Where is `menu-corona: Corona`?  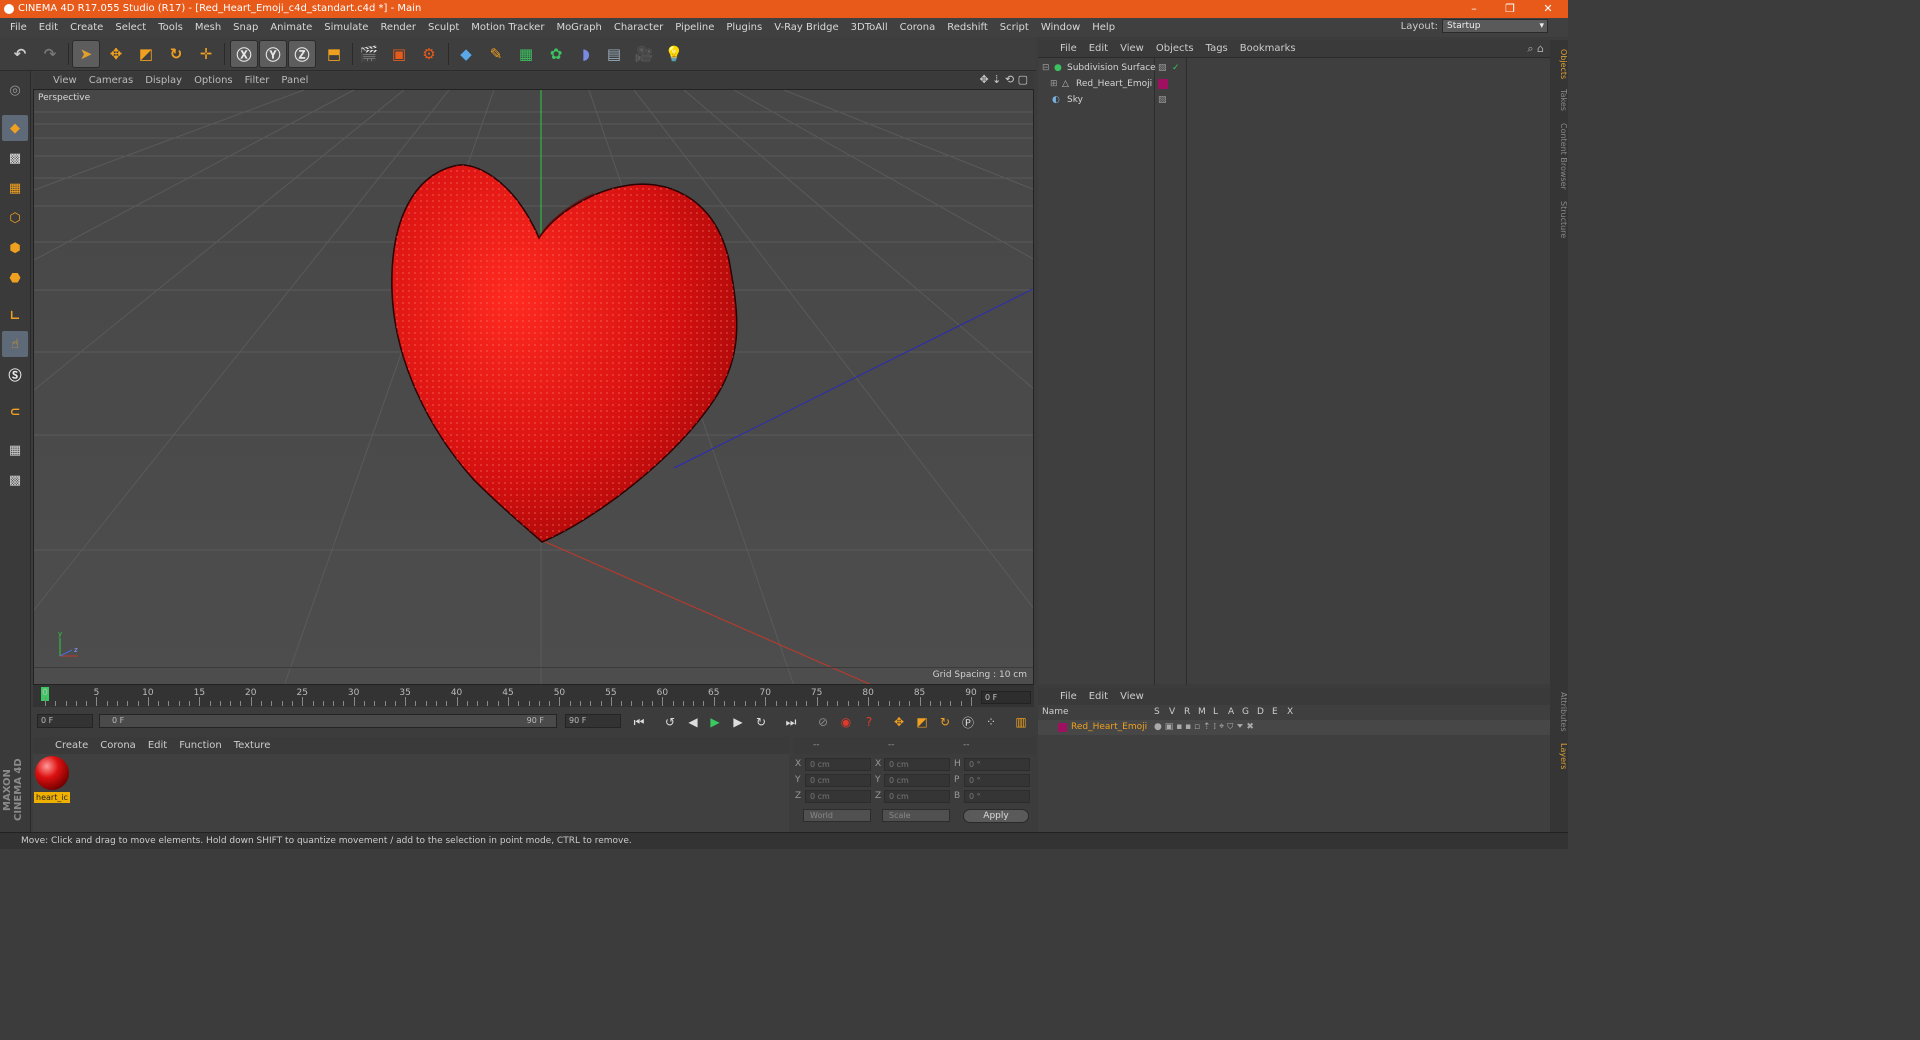
menu-corona: Corona is located at coordinates (918, 27).